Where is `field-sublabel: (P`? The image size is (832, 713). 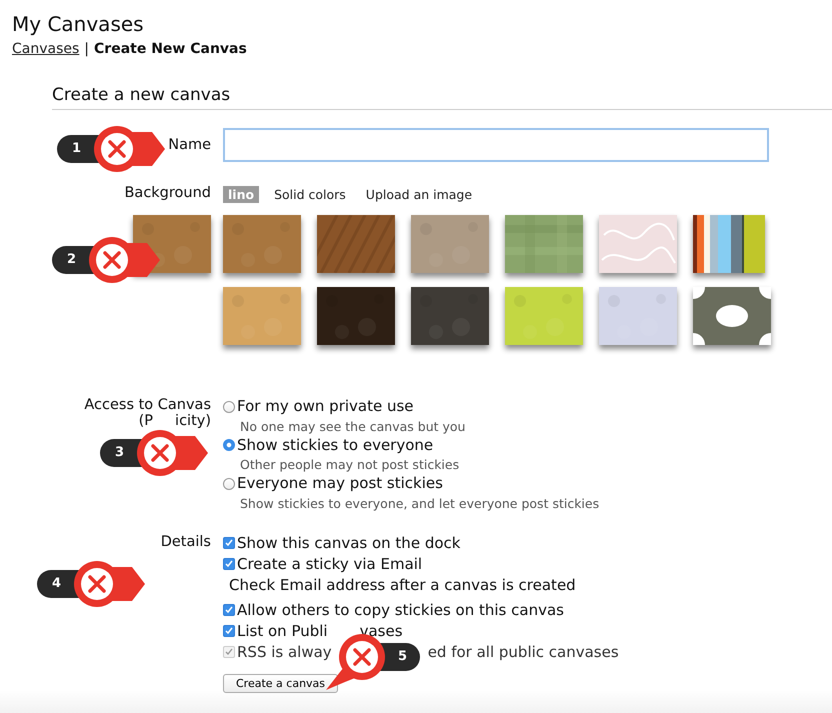 field-sublabel: (P is located at coordinates (146, 421).